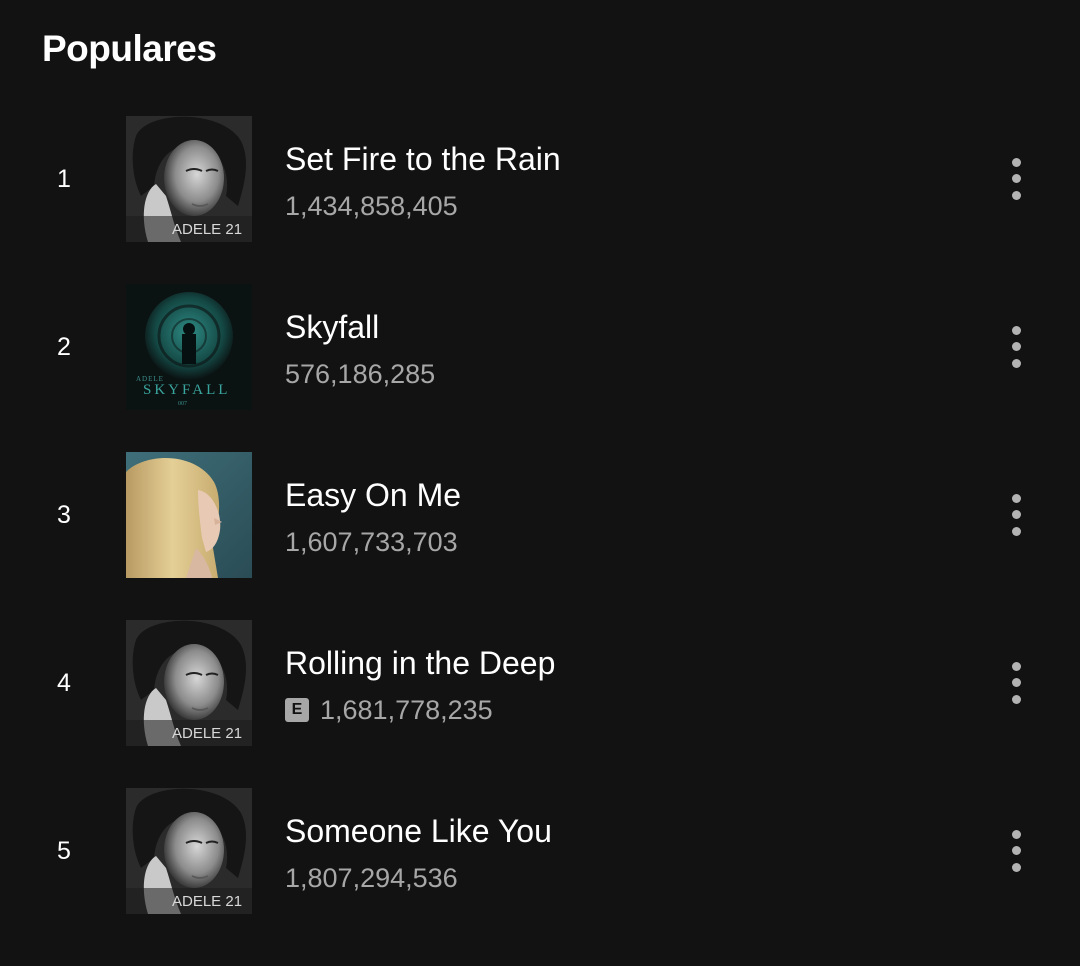  I want to click on track-play-count: 1,434,858,405, so click(371, 206).